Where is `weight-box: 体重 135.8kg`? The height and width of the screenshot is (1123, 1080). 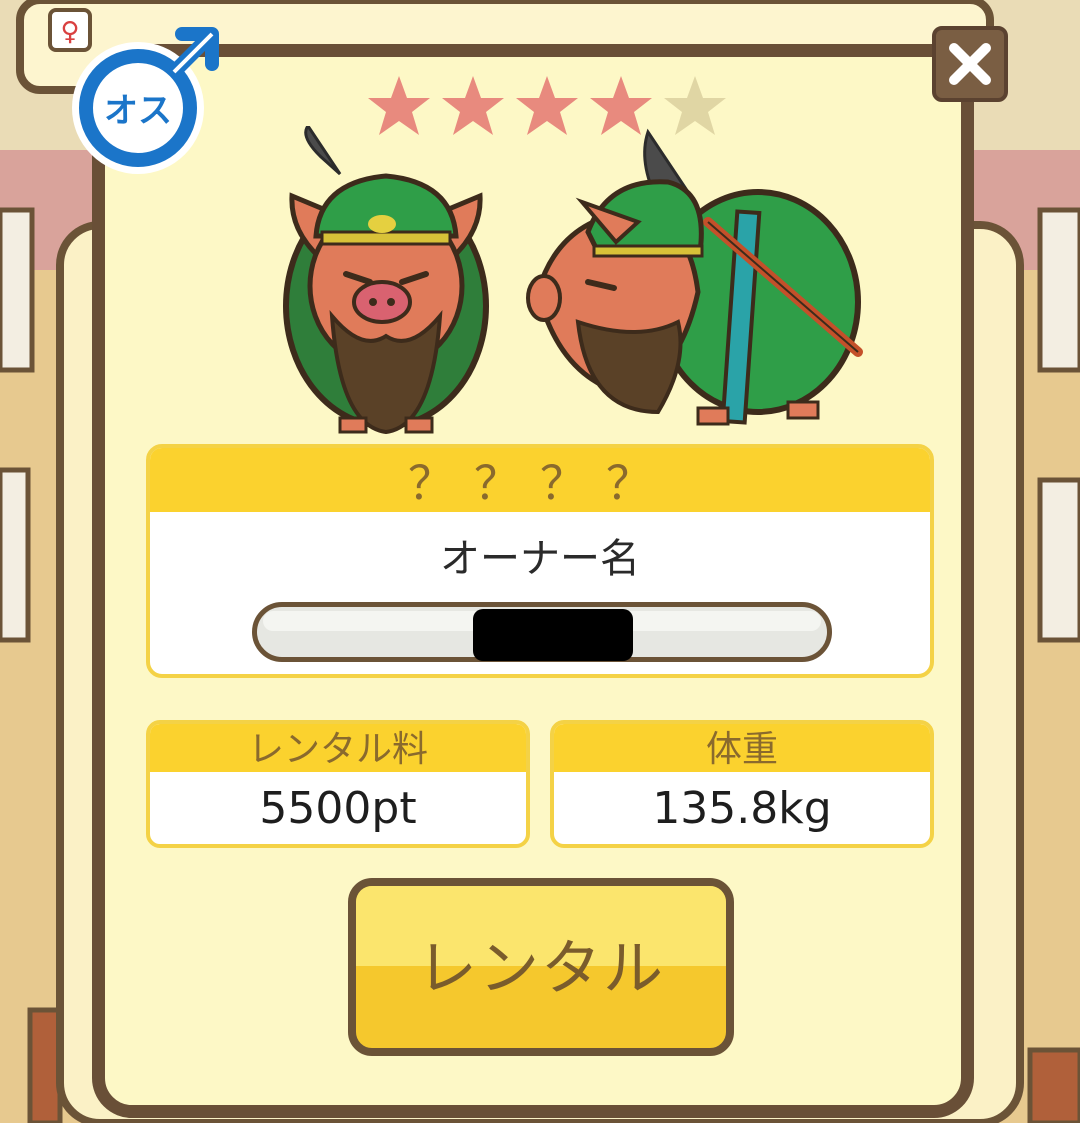
weight-box: 体重 135.8kg is located at coordinates (742, 784).